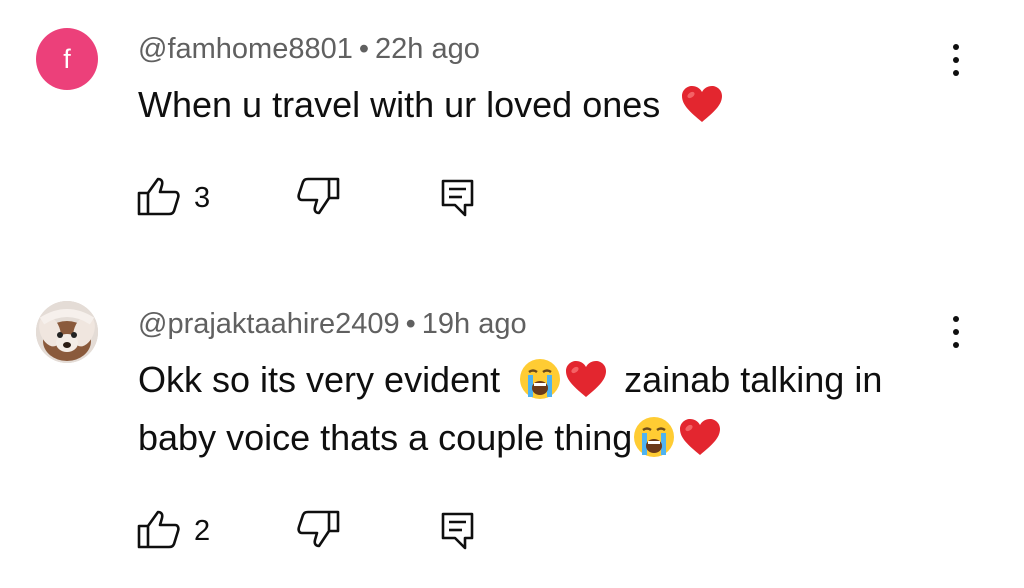 This screenshot has height=588, width=1024. I want to click on avatar, so click(67, 332).